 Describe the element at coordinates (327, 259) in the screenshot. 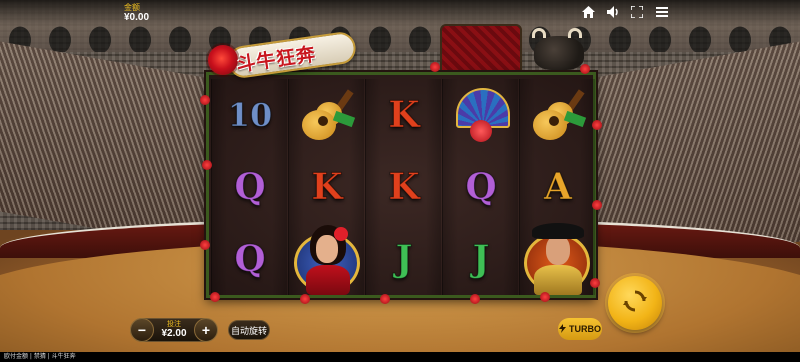

I see `dancer-icon` at that location.